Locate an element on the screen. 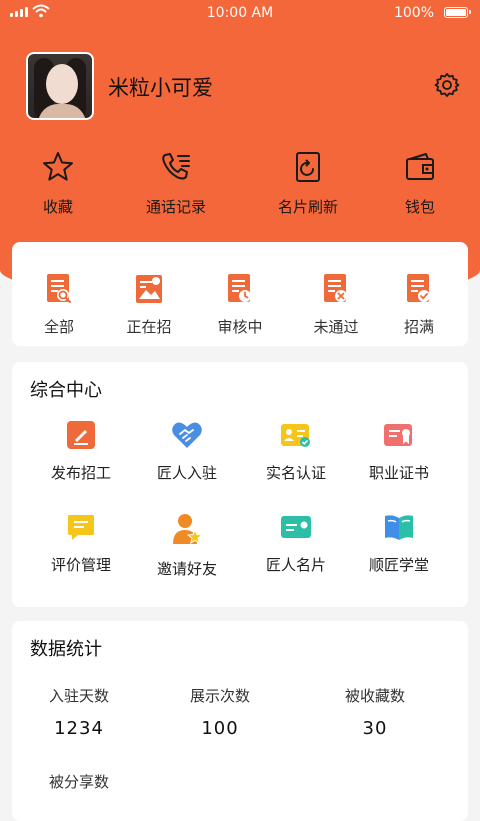 The width and height of the screenshot is (480, 821). certificate-icon is located at coordinates (398, 435).